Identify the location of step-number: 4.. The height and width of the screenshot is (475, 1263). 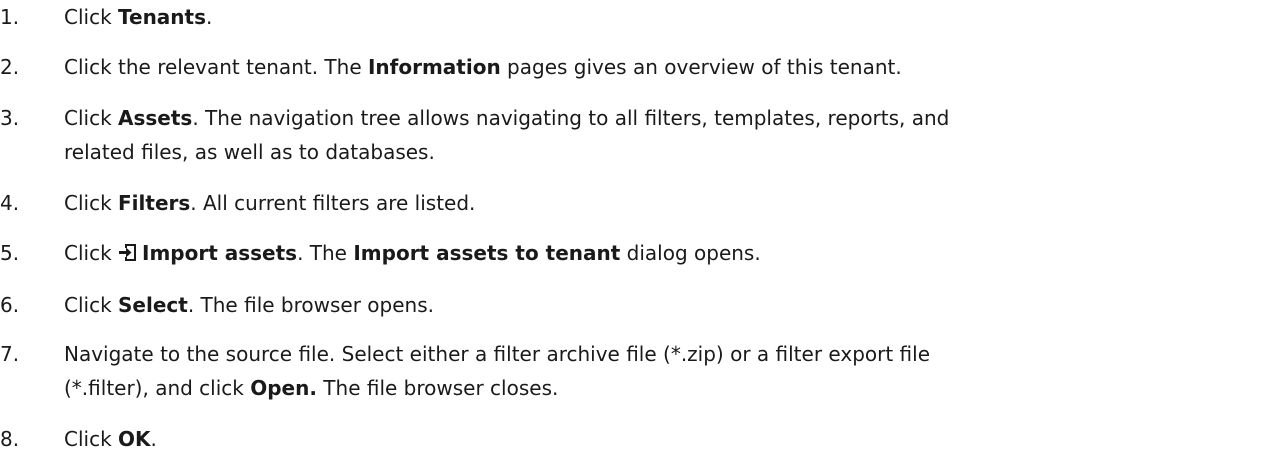
(10, 203).